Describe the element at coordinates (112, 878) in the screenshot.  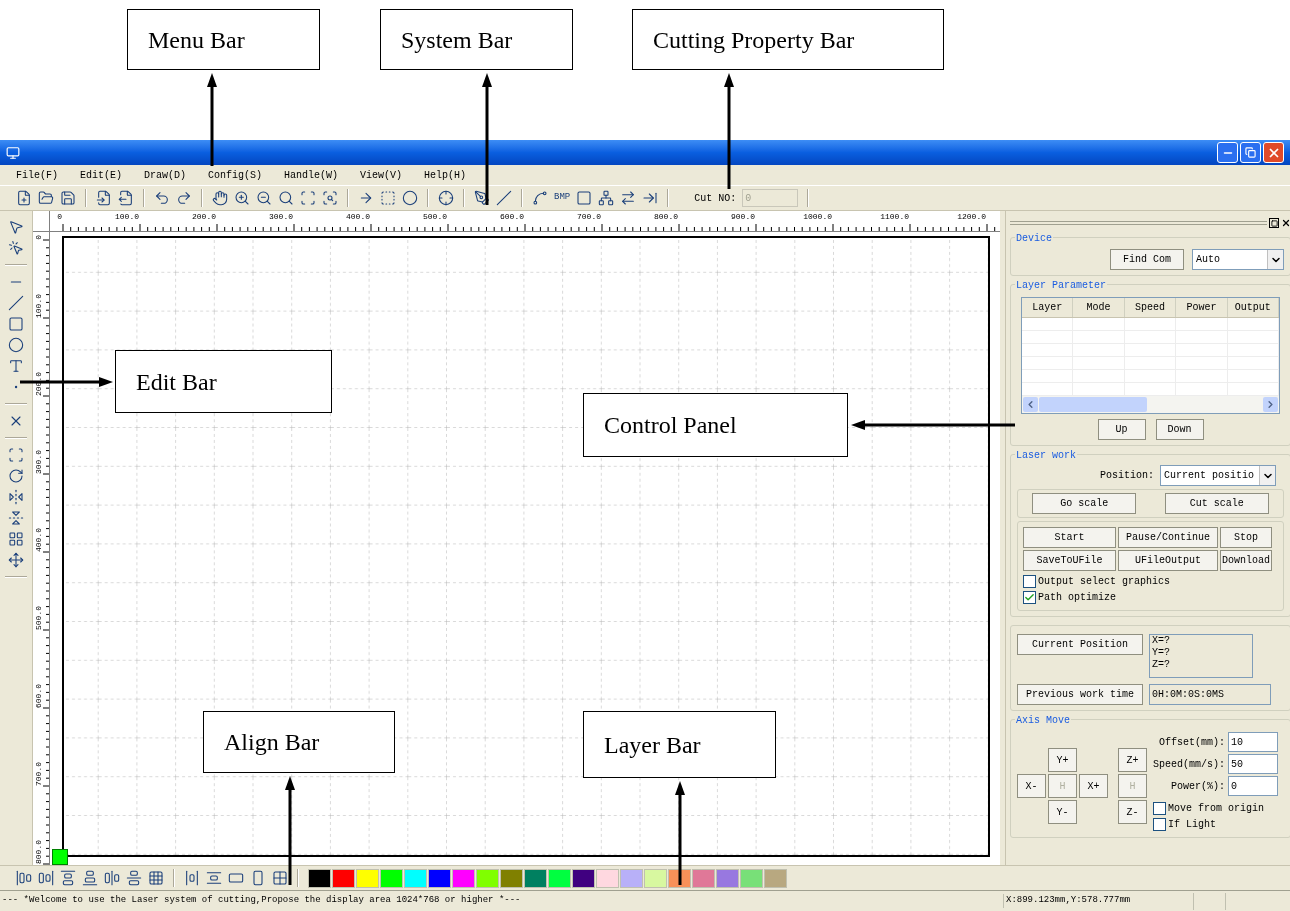
I see `align-center-icon` at that location.